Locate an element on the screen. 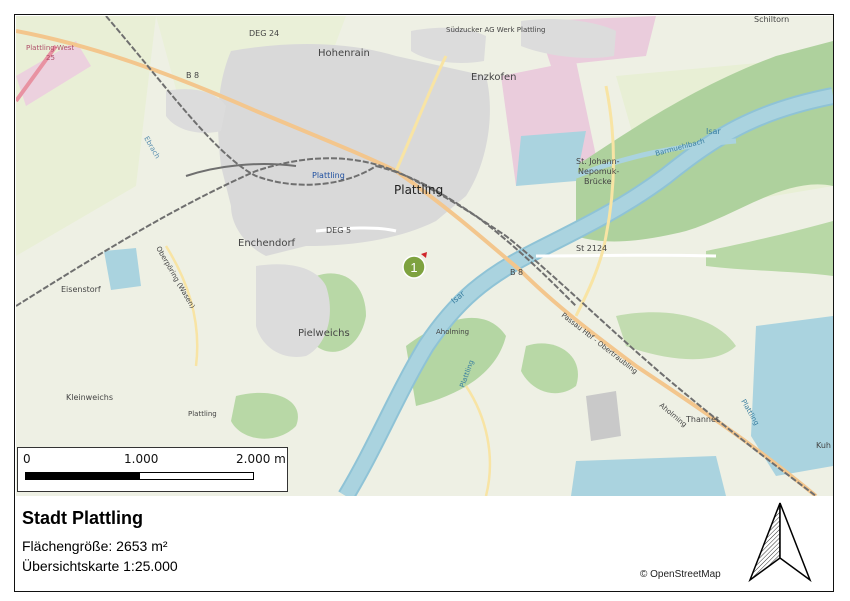  scale-label-zero: 0 is located at coordinates (27, 459).